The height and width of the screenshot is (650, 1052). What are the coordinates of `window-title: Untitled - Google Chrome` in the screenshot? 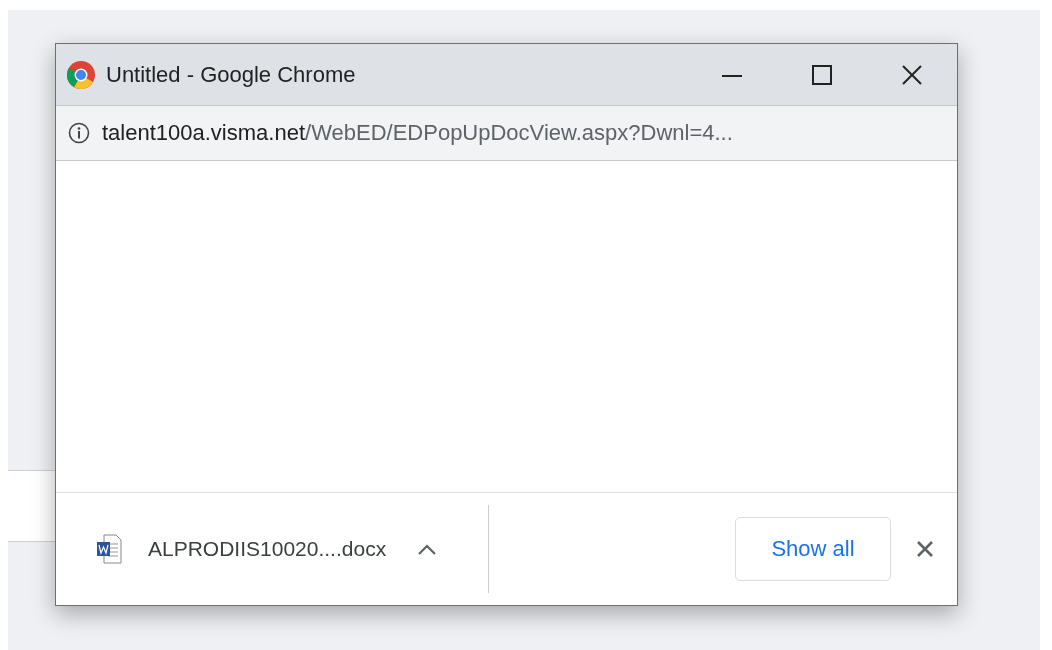 It's located at (231, 74).